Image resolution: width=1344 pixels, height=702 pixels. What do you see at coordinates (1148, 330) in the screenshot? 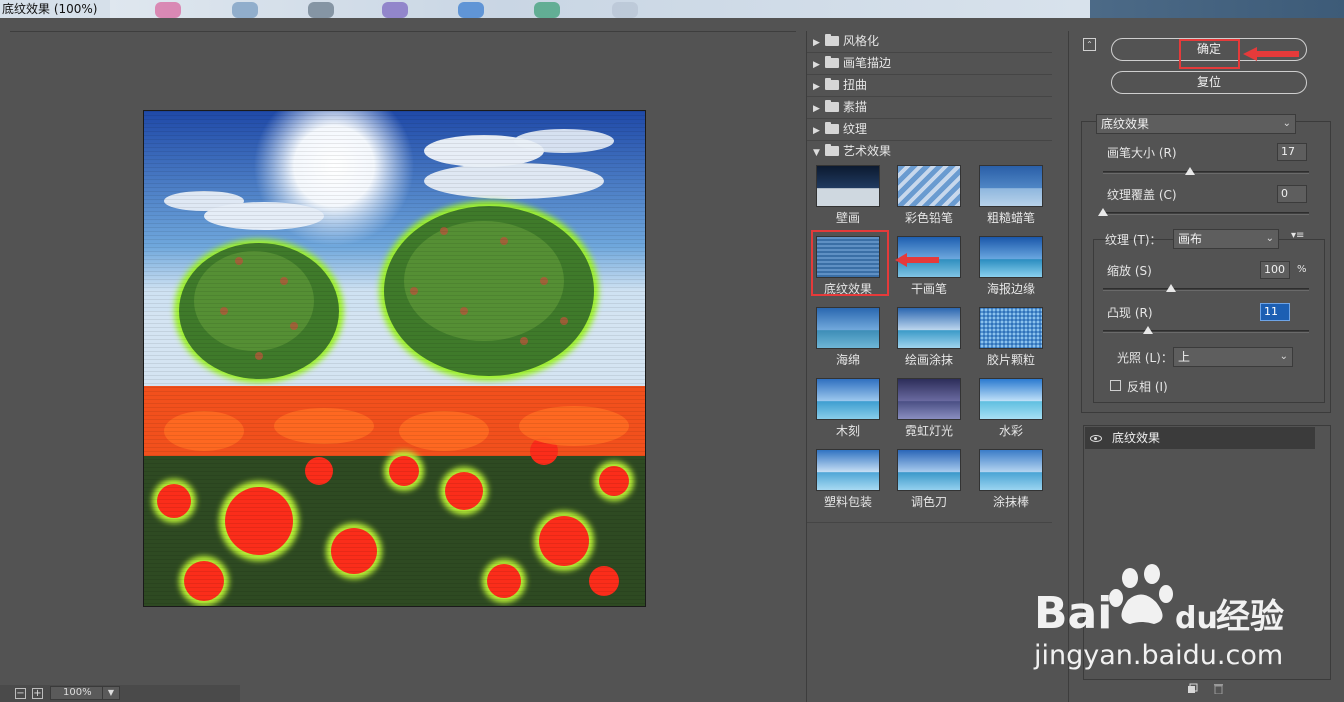
I see `relief-slider-handle` at bounding box center [1148, 330].